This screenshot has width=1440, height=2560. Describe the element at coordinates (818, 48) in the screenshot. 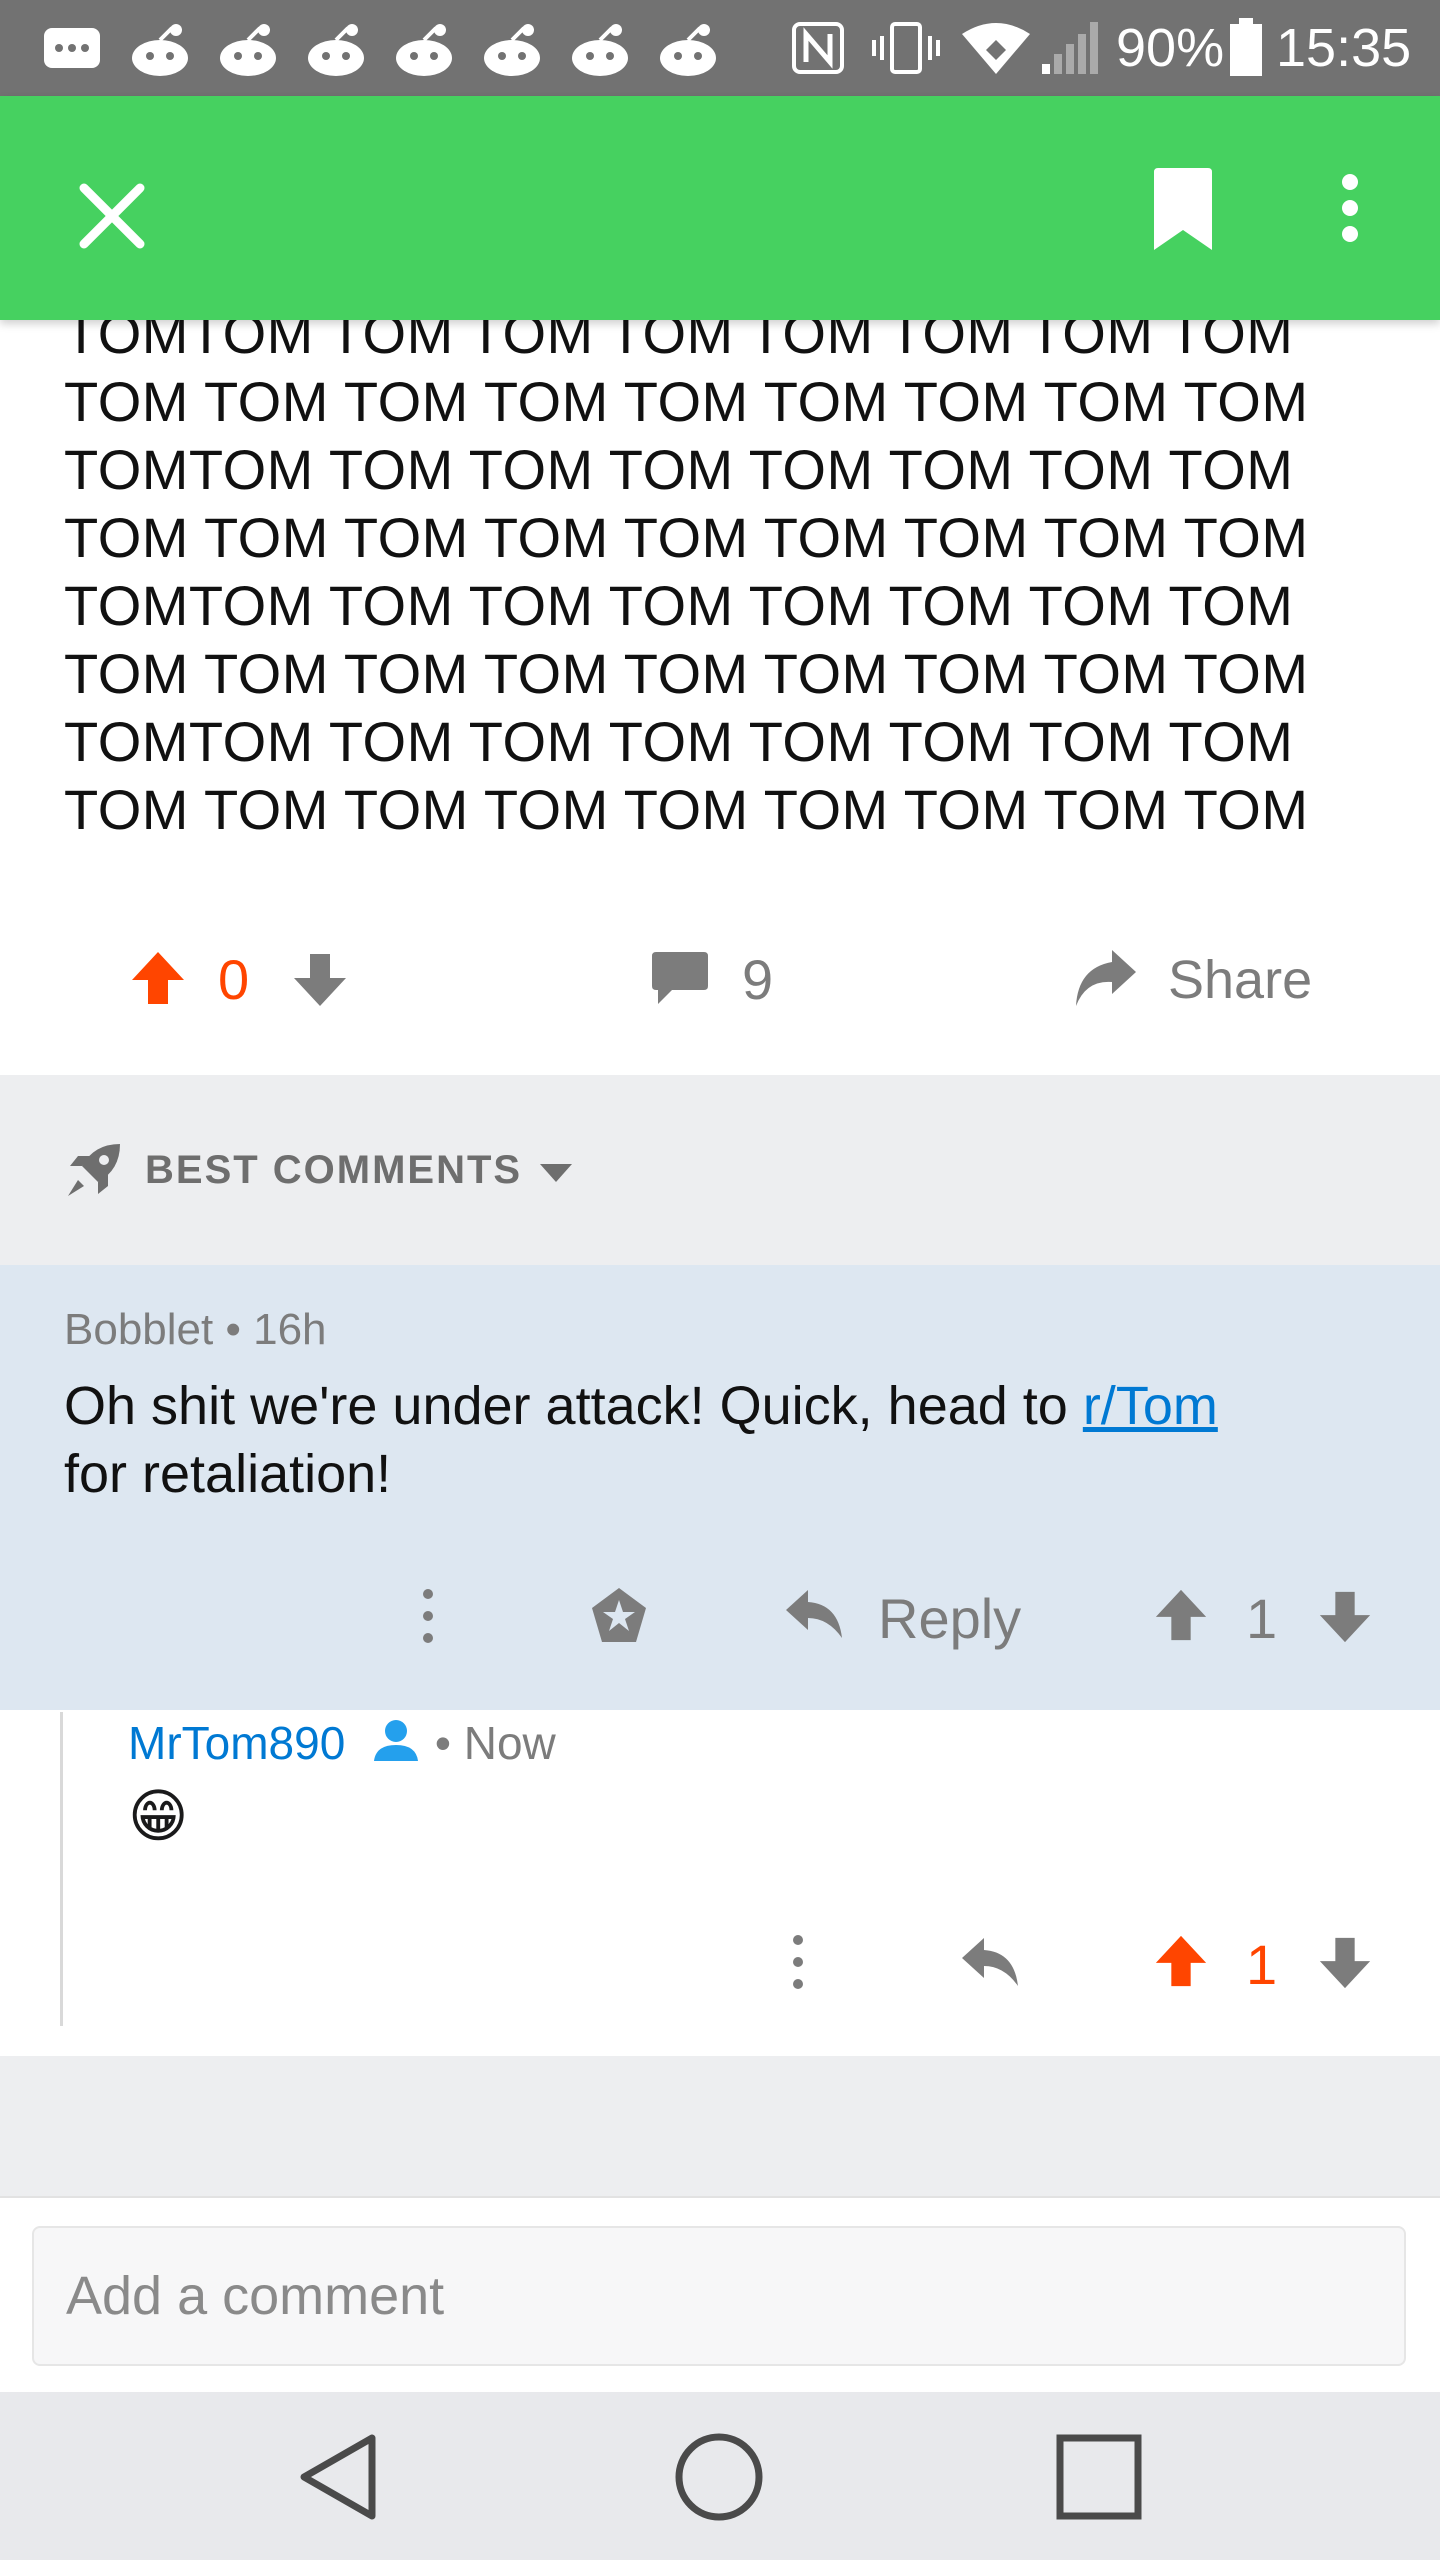

I see `nfc-icon` at that location.